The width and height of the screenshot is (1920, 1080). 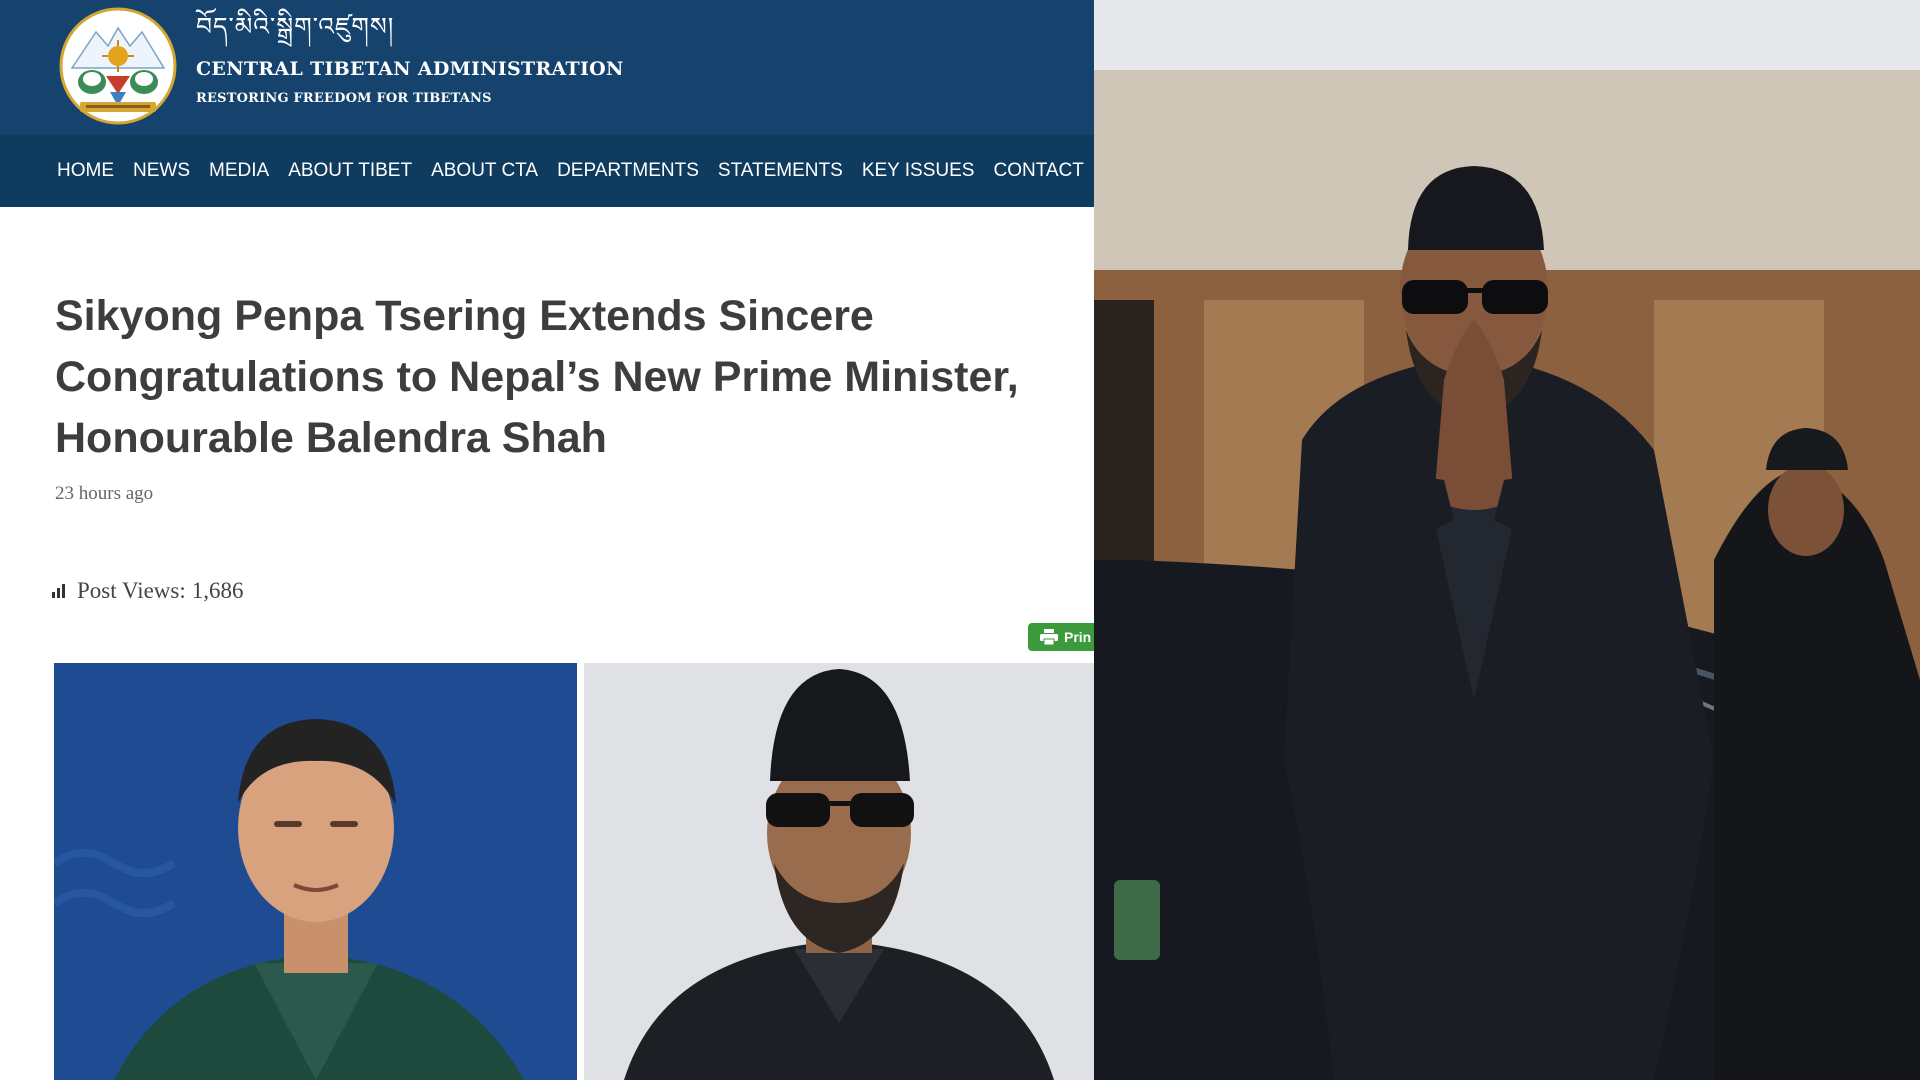 What do you see at coordinates (628, 171) in the screenshot?
I see `nav-item-departments: DEPARTMENTS` at bounding box center [628, 171].